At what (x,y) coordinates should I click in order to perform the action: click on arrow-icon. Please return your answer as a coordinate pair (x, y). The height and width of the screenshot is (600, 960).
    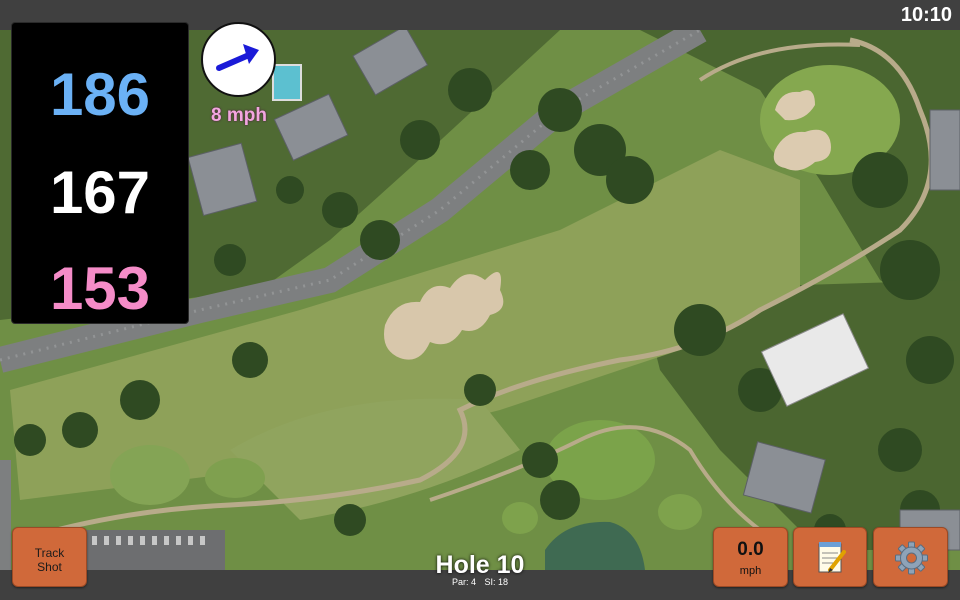
    Looking at the image, I should click on (237, 57).